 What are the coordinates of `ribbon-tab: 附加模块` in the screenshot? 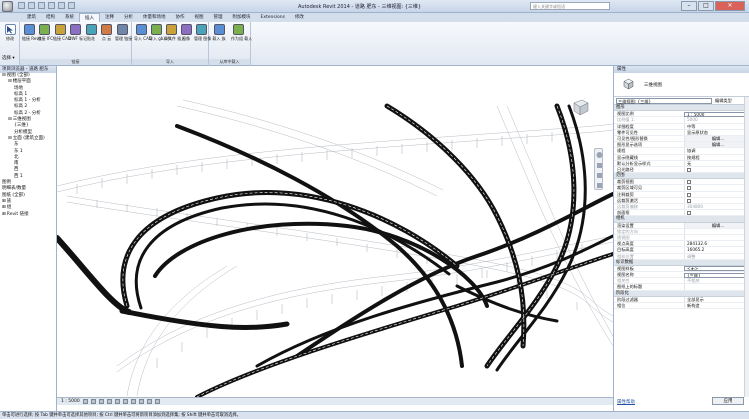 It's located at (242, 17).